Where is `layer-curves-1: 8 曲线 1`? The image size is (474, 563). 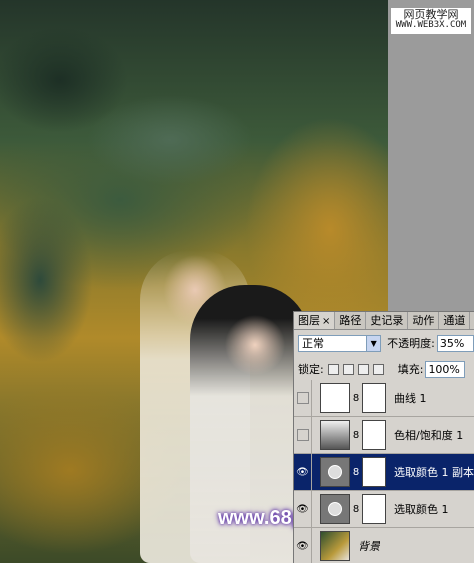 layer-curves-1: 8 曲线 1 is located at coordinates (384, 398).